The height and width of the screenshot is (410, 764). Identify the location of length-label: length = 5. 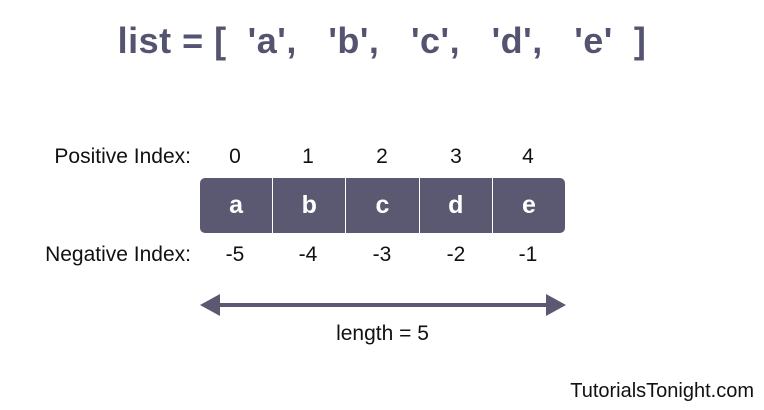
(382, 333).